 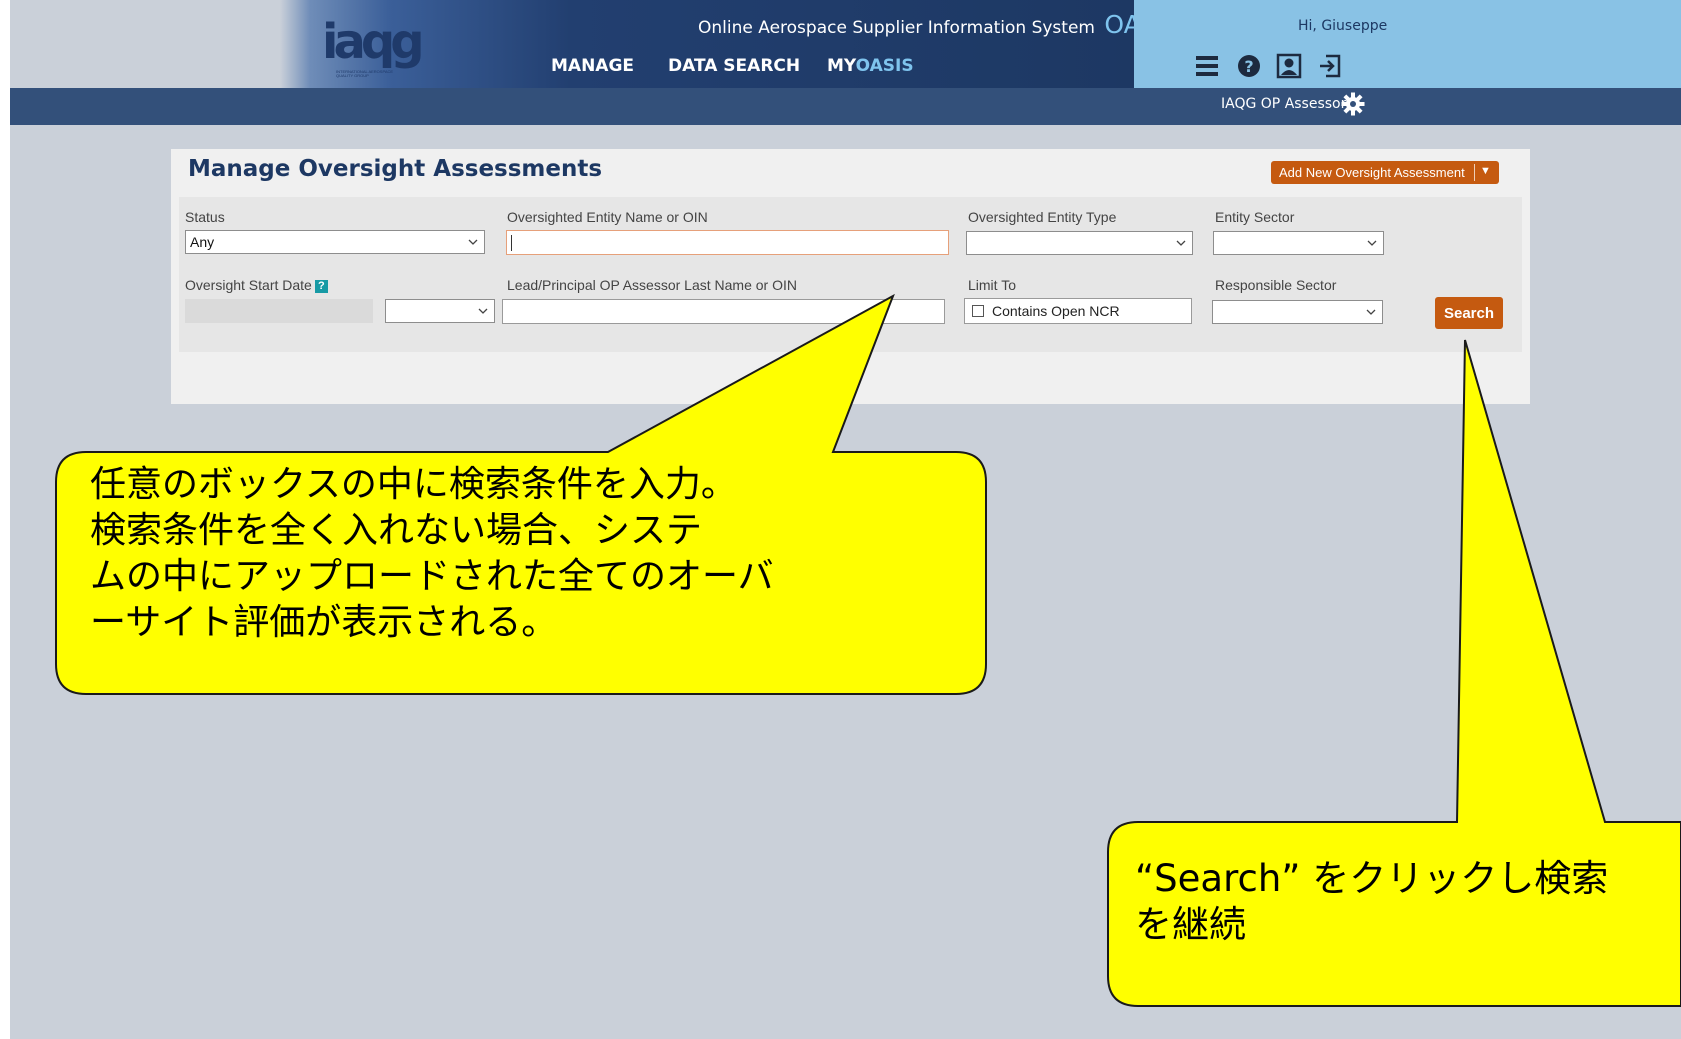 What do you see at coordinates (432, 576) in the screenshot?
I see `callout-line: ムの中にアップロードされた全てのオーバ` at bounding box center [432, 576].